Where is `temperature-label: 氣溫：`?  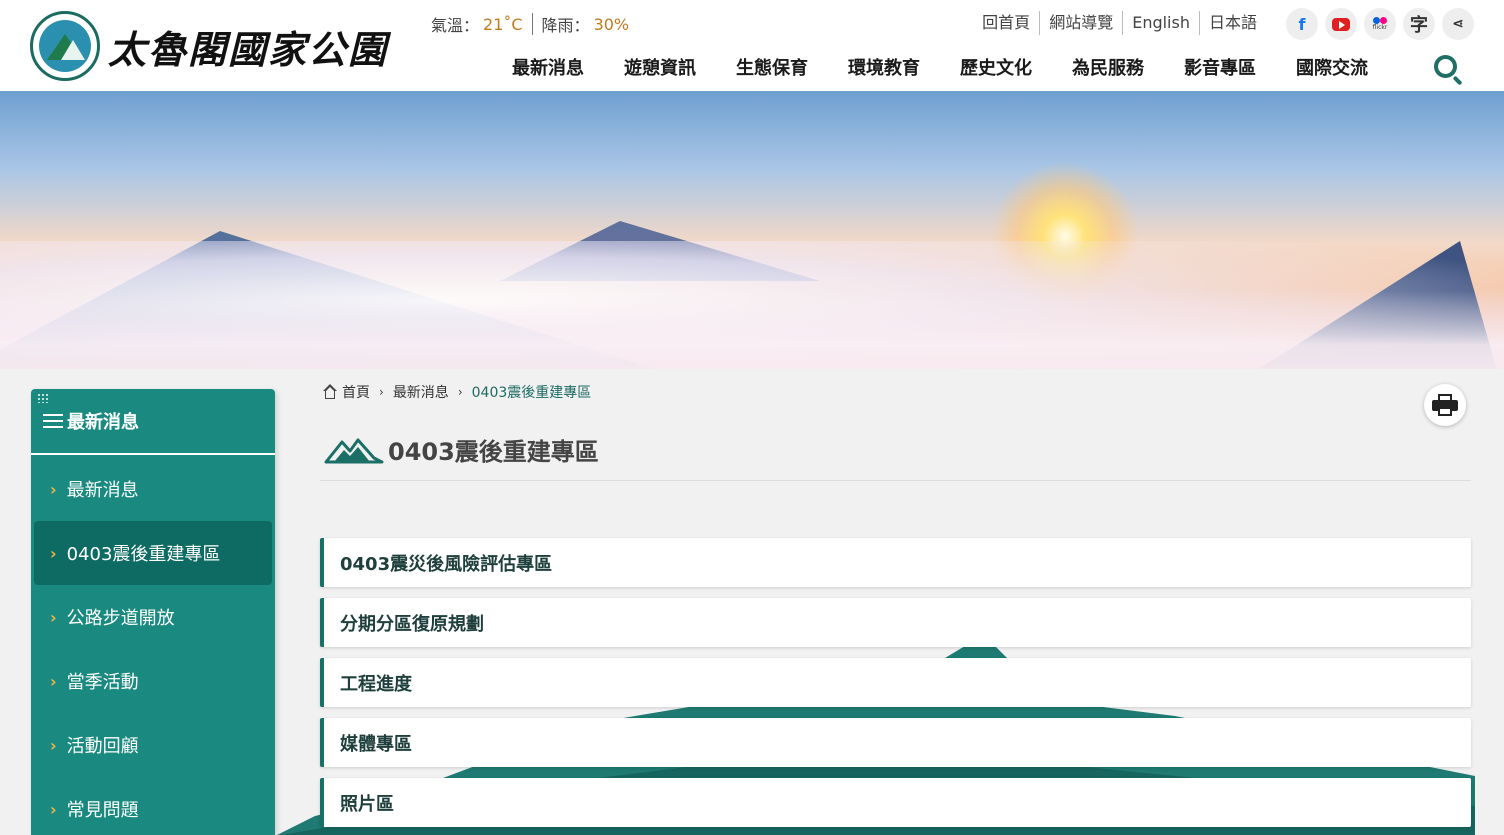
temperature-label: 氣溫： is located at coordinates (455, 25).